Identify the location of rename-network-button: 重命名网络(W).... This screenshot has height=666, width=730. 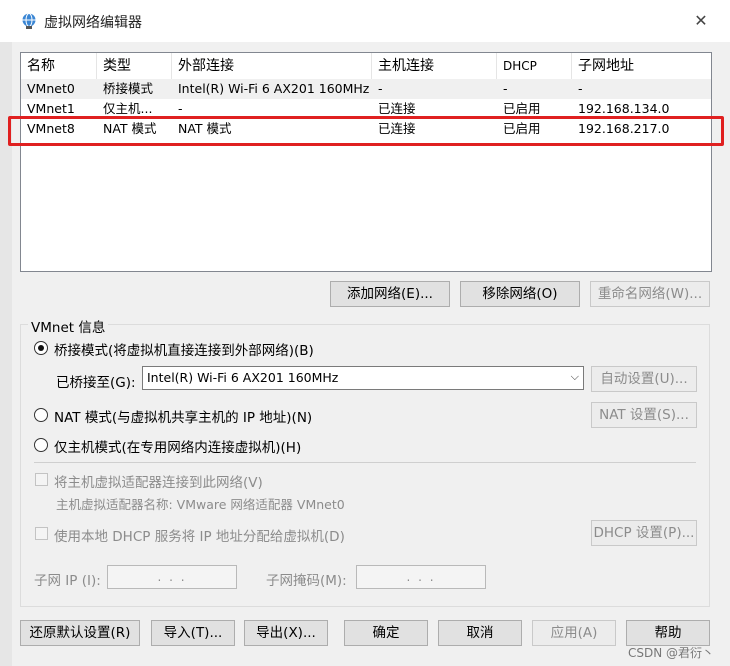
(650, 294).